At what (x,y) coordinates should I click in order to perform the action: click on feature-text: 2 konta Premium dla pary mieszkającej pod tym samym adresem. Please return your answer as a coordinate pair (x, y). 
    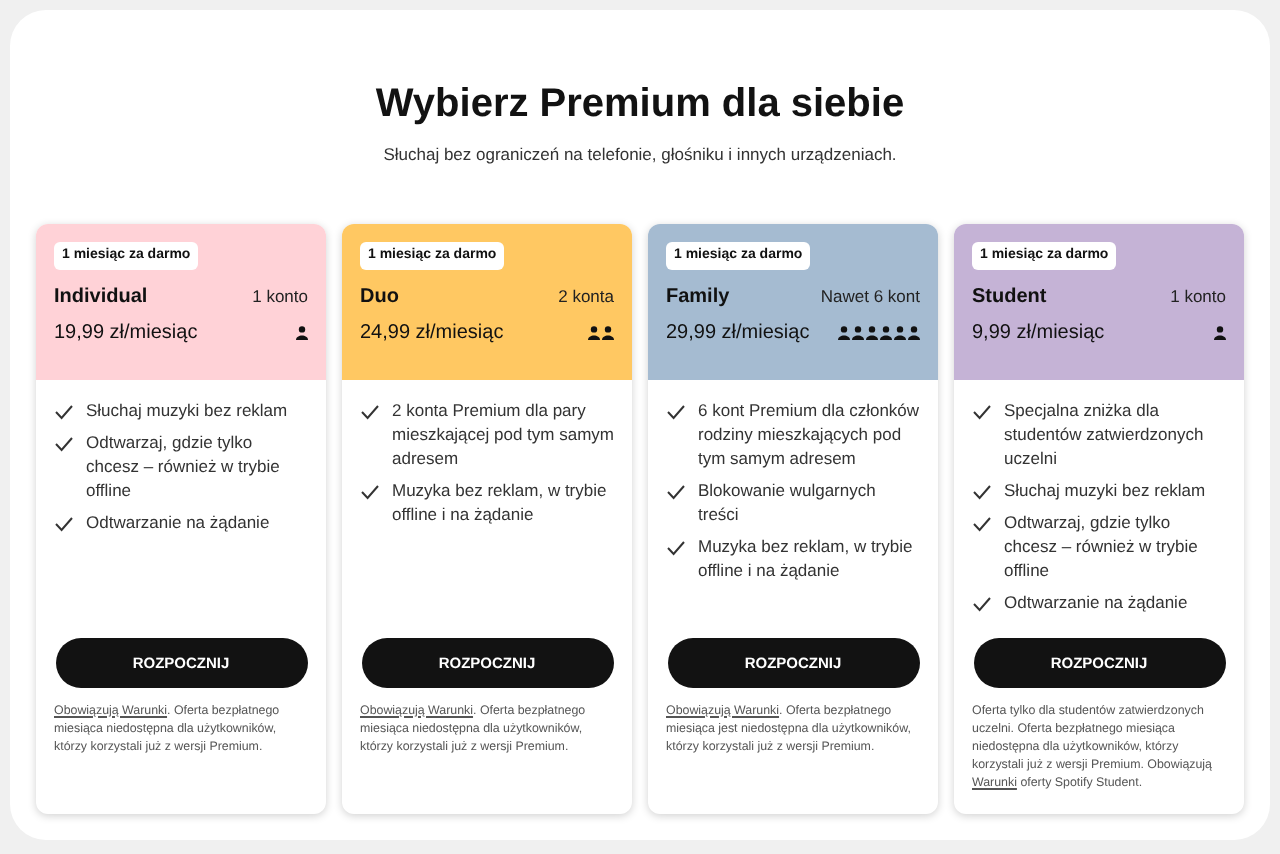
    Looking at the image, I should click on (503, 433).